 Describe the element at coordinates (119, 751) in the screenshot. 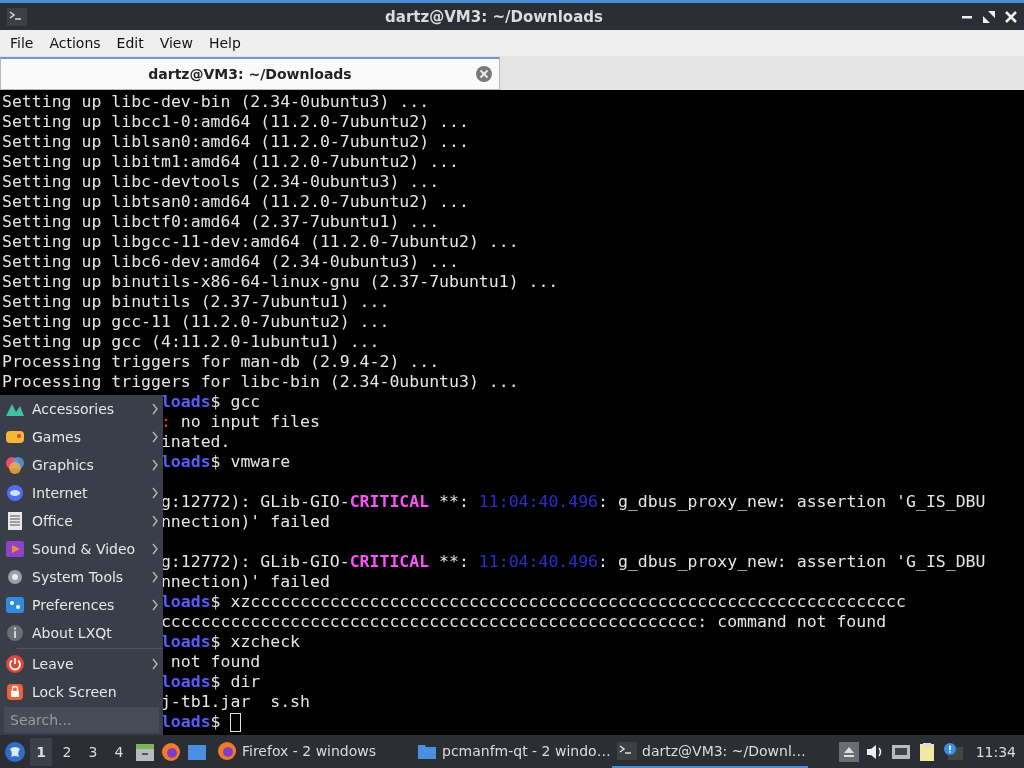

I see `desktop-switcher-button: 4` at that location.